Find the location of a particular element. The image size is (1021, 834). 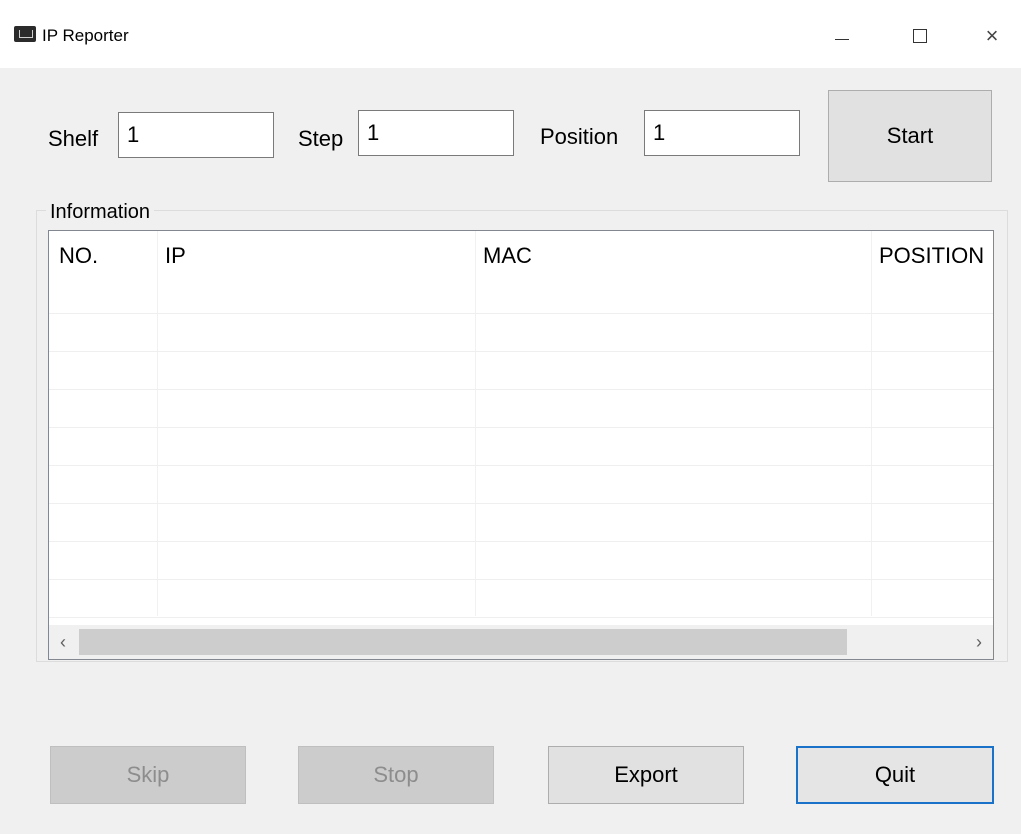

close-icon: × is located at coordinates (992, 35).